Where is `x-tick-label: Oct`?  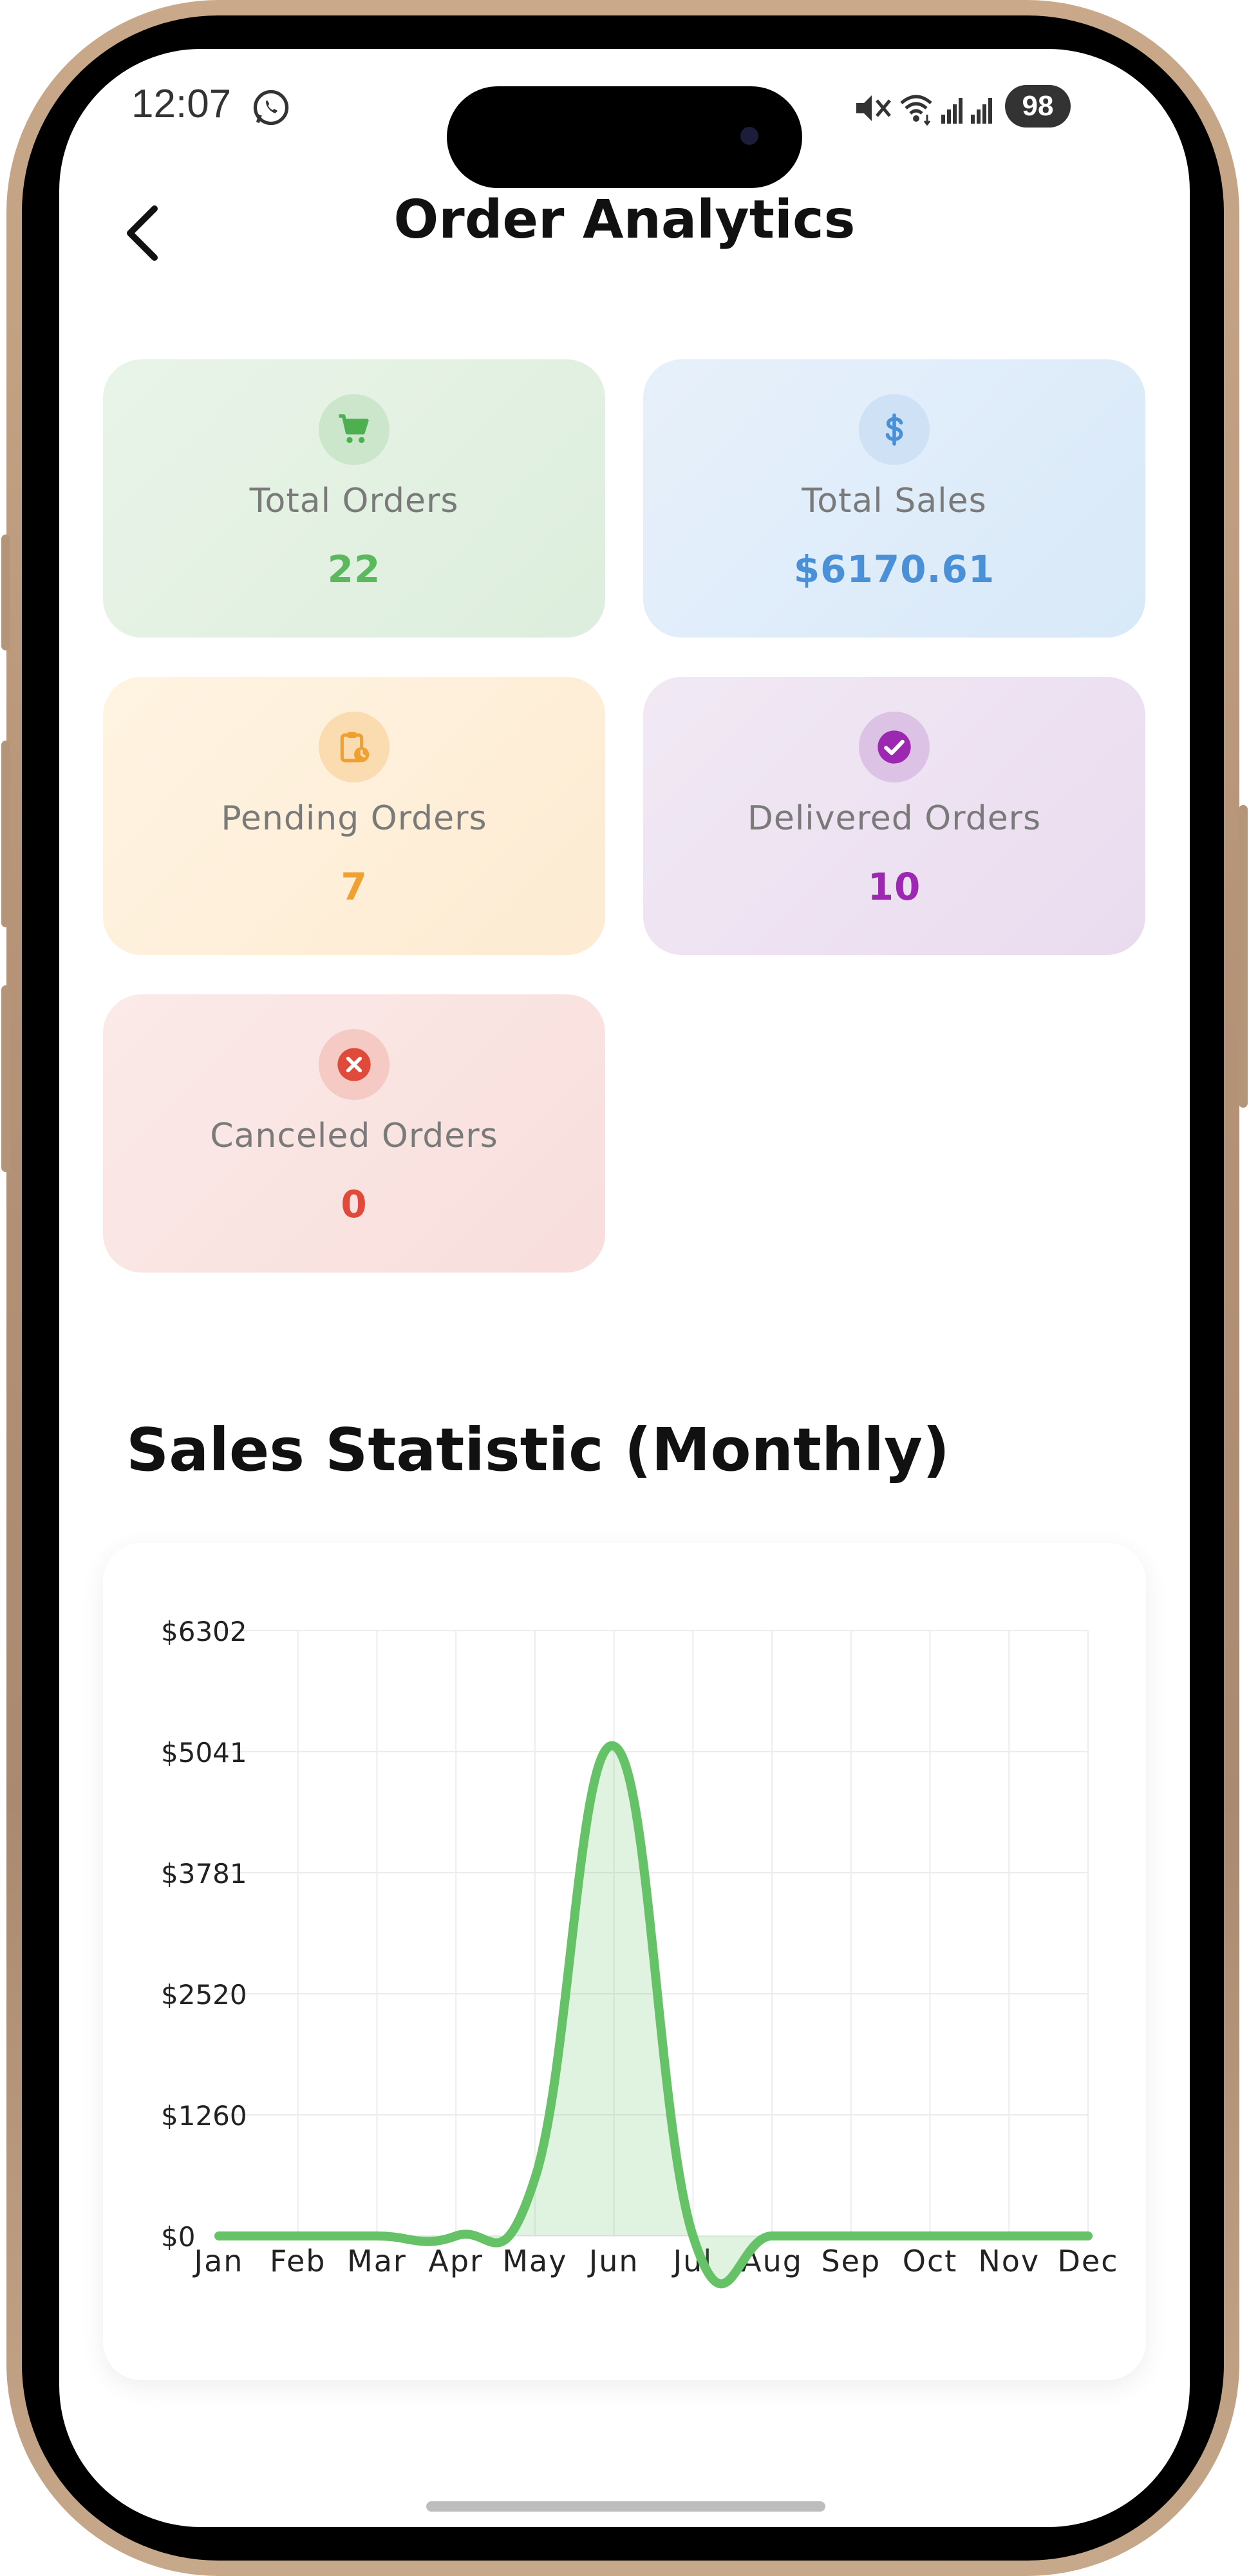
x-tick-label: Oct is located at coordinates (930, 2261).